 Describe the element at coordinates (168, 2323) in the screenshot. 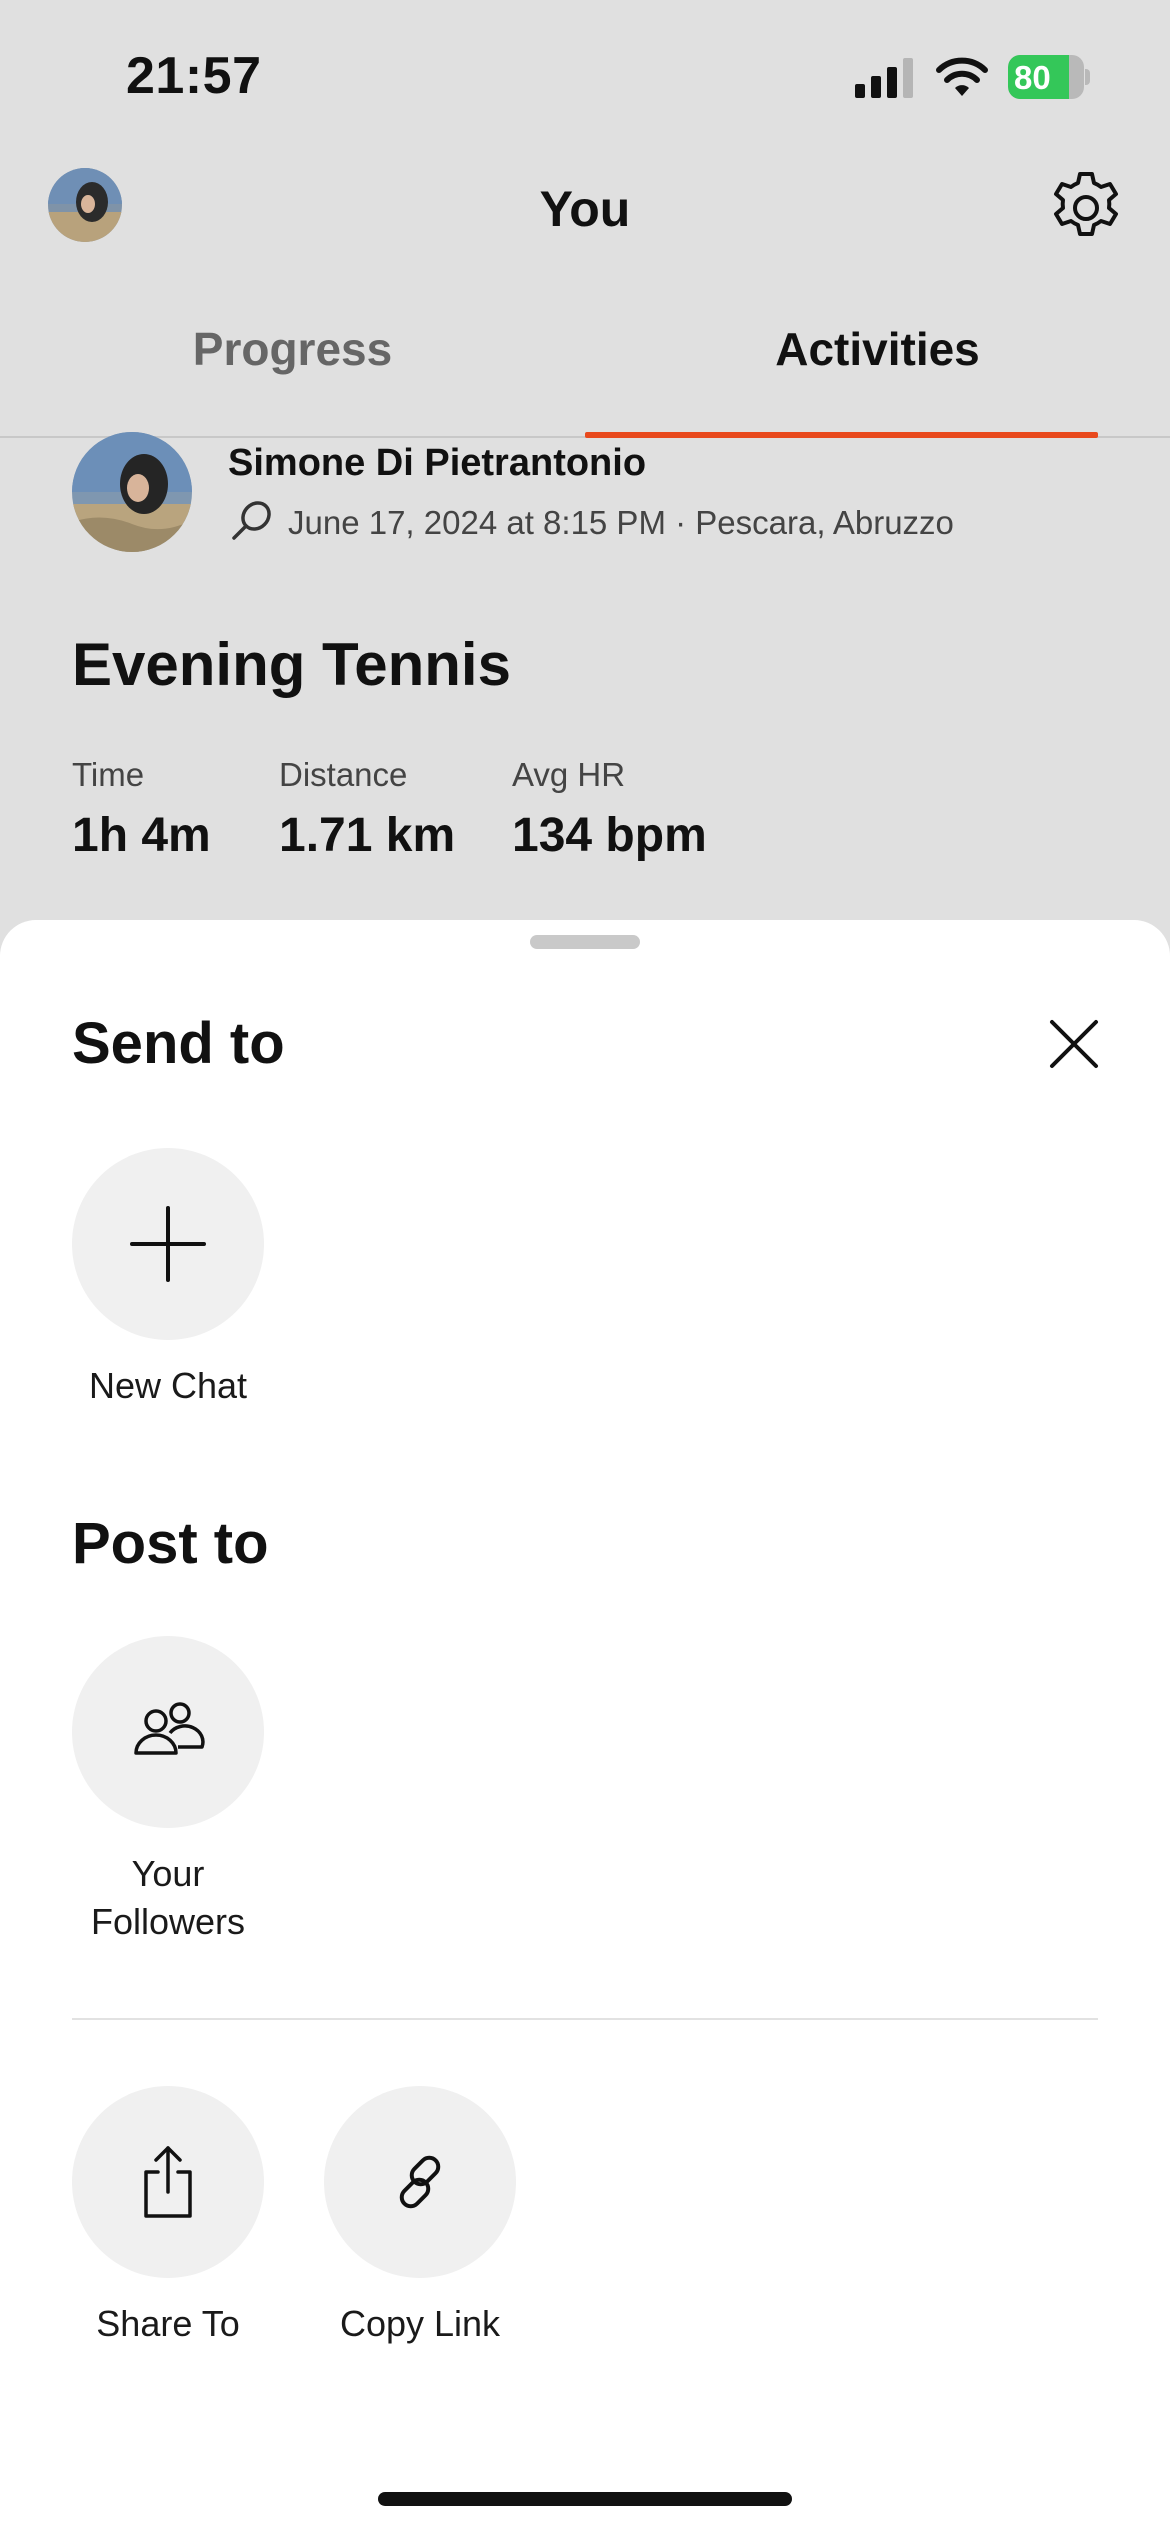

I see `share-to-label: Share To` at that location.